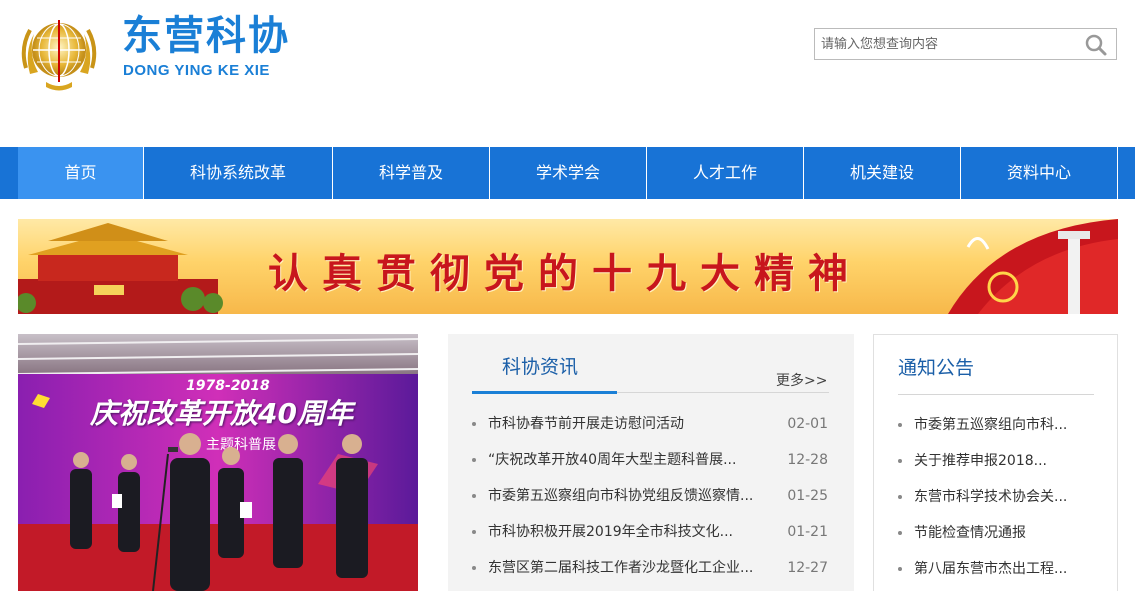  I want to click on news-list-item: 市科协积极开展2019年全市科技文化... 01-21, so click(652, 532).